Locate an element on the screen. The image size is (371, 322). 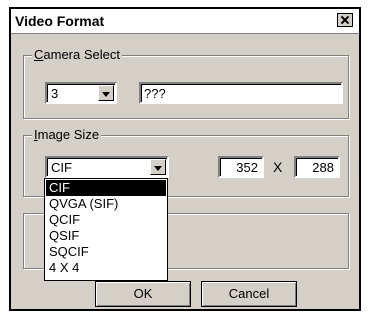
width-value: 352 is located at coordinates (247, 167).